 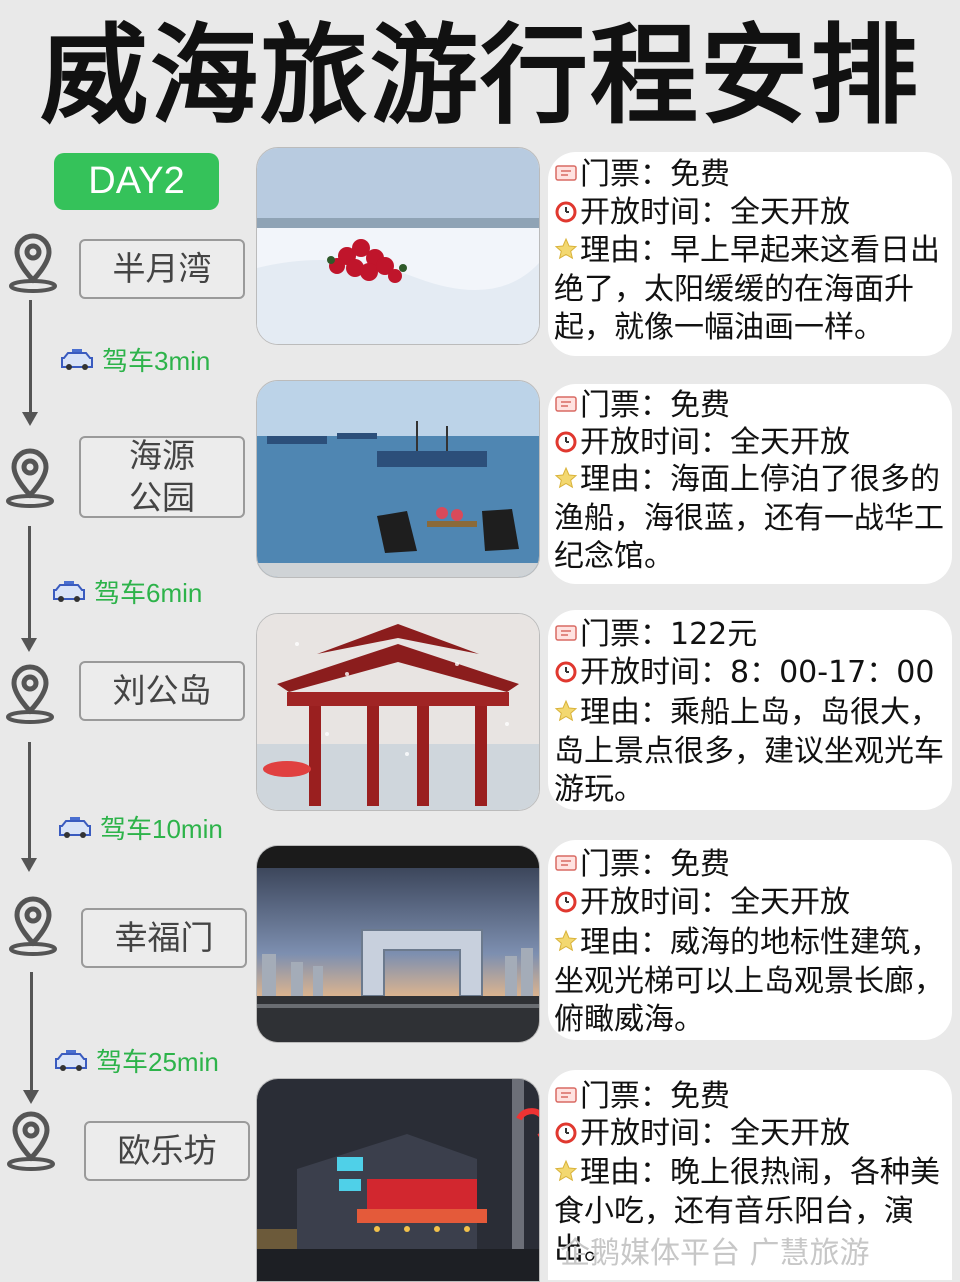 I want to click on drive-time: 驾车6min, so click(x=127, y=591).